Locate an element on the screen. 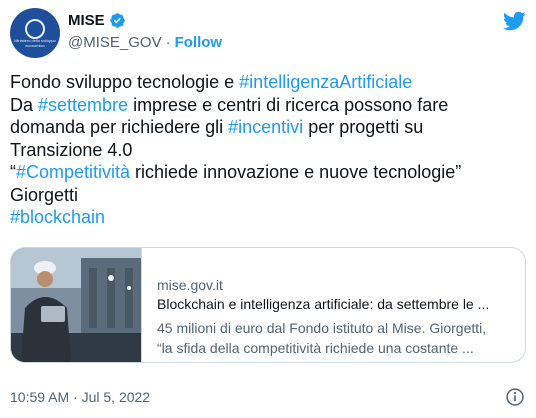 This screenshot has height=418, width=536. tweet-timestamp: 10:59 AM · Jul 5, 2022 is located at coordinates (80, 397).